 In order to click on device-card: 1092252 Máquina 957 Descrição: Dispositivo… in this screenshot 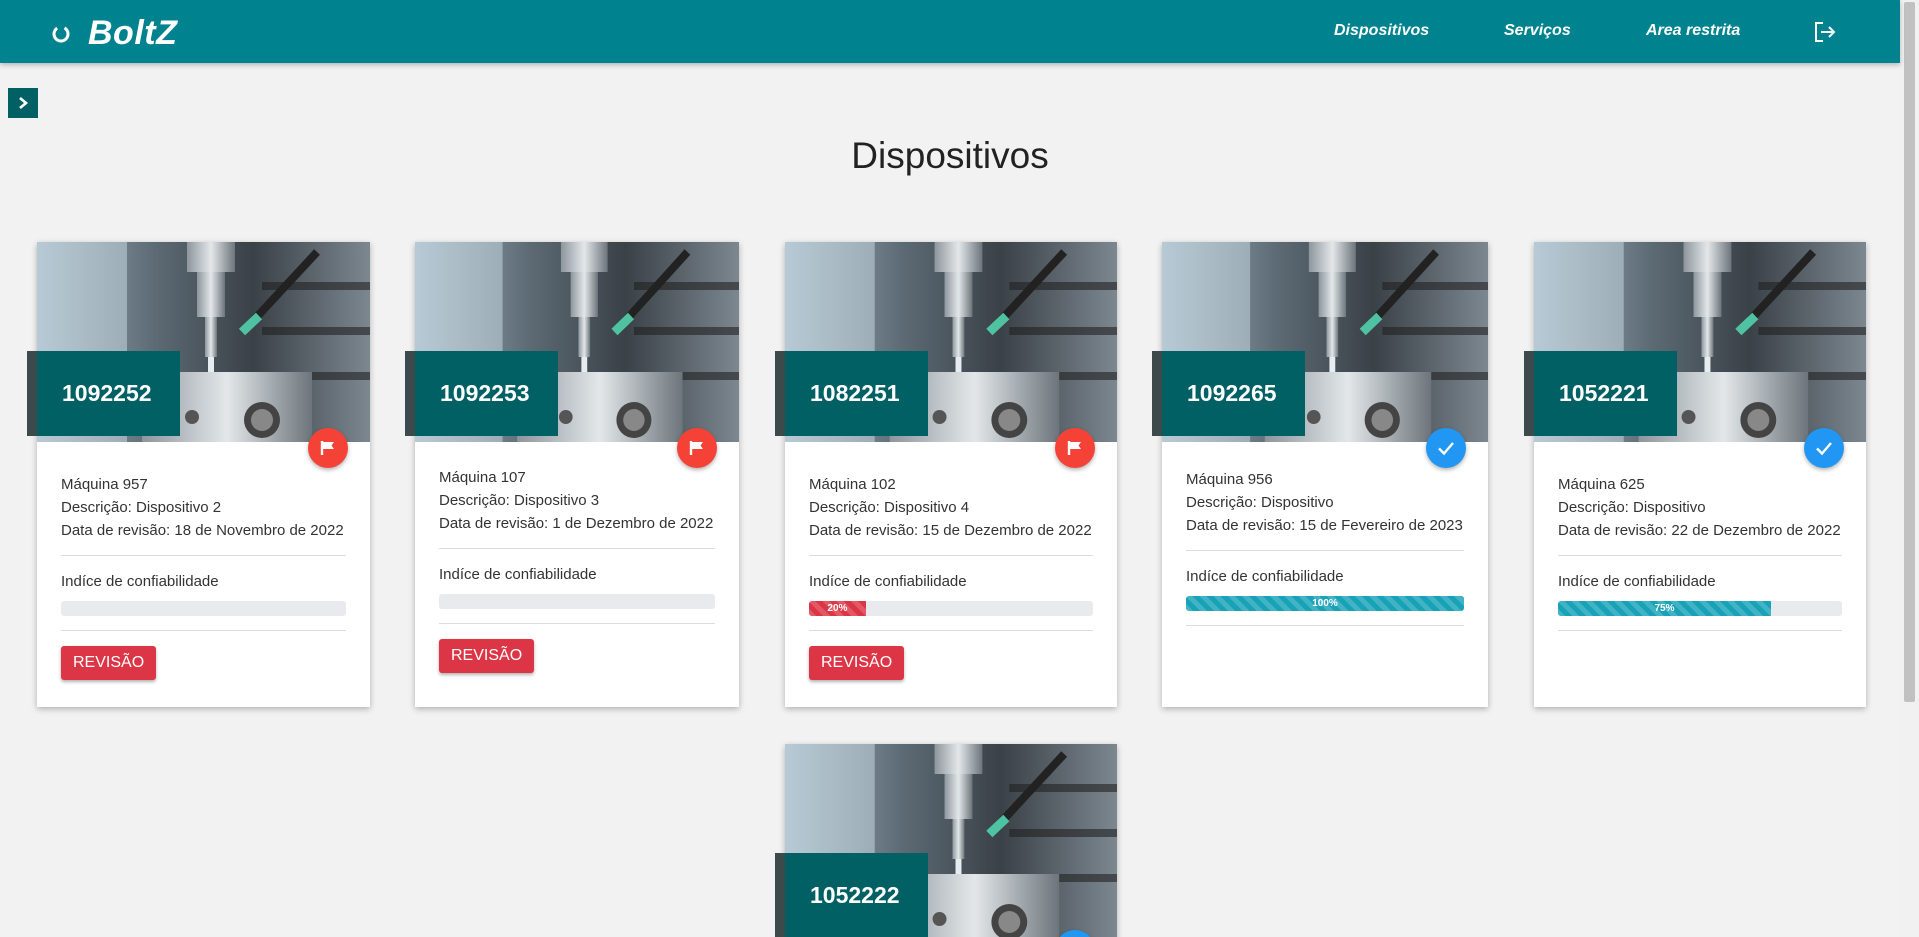, I will do `click(203, 474)`.